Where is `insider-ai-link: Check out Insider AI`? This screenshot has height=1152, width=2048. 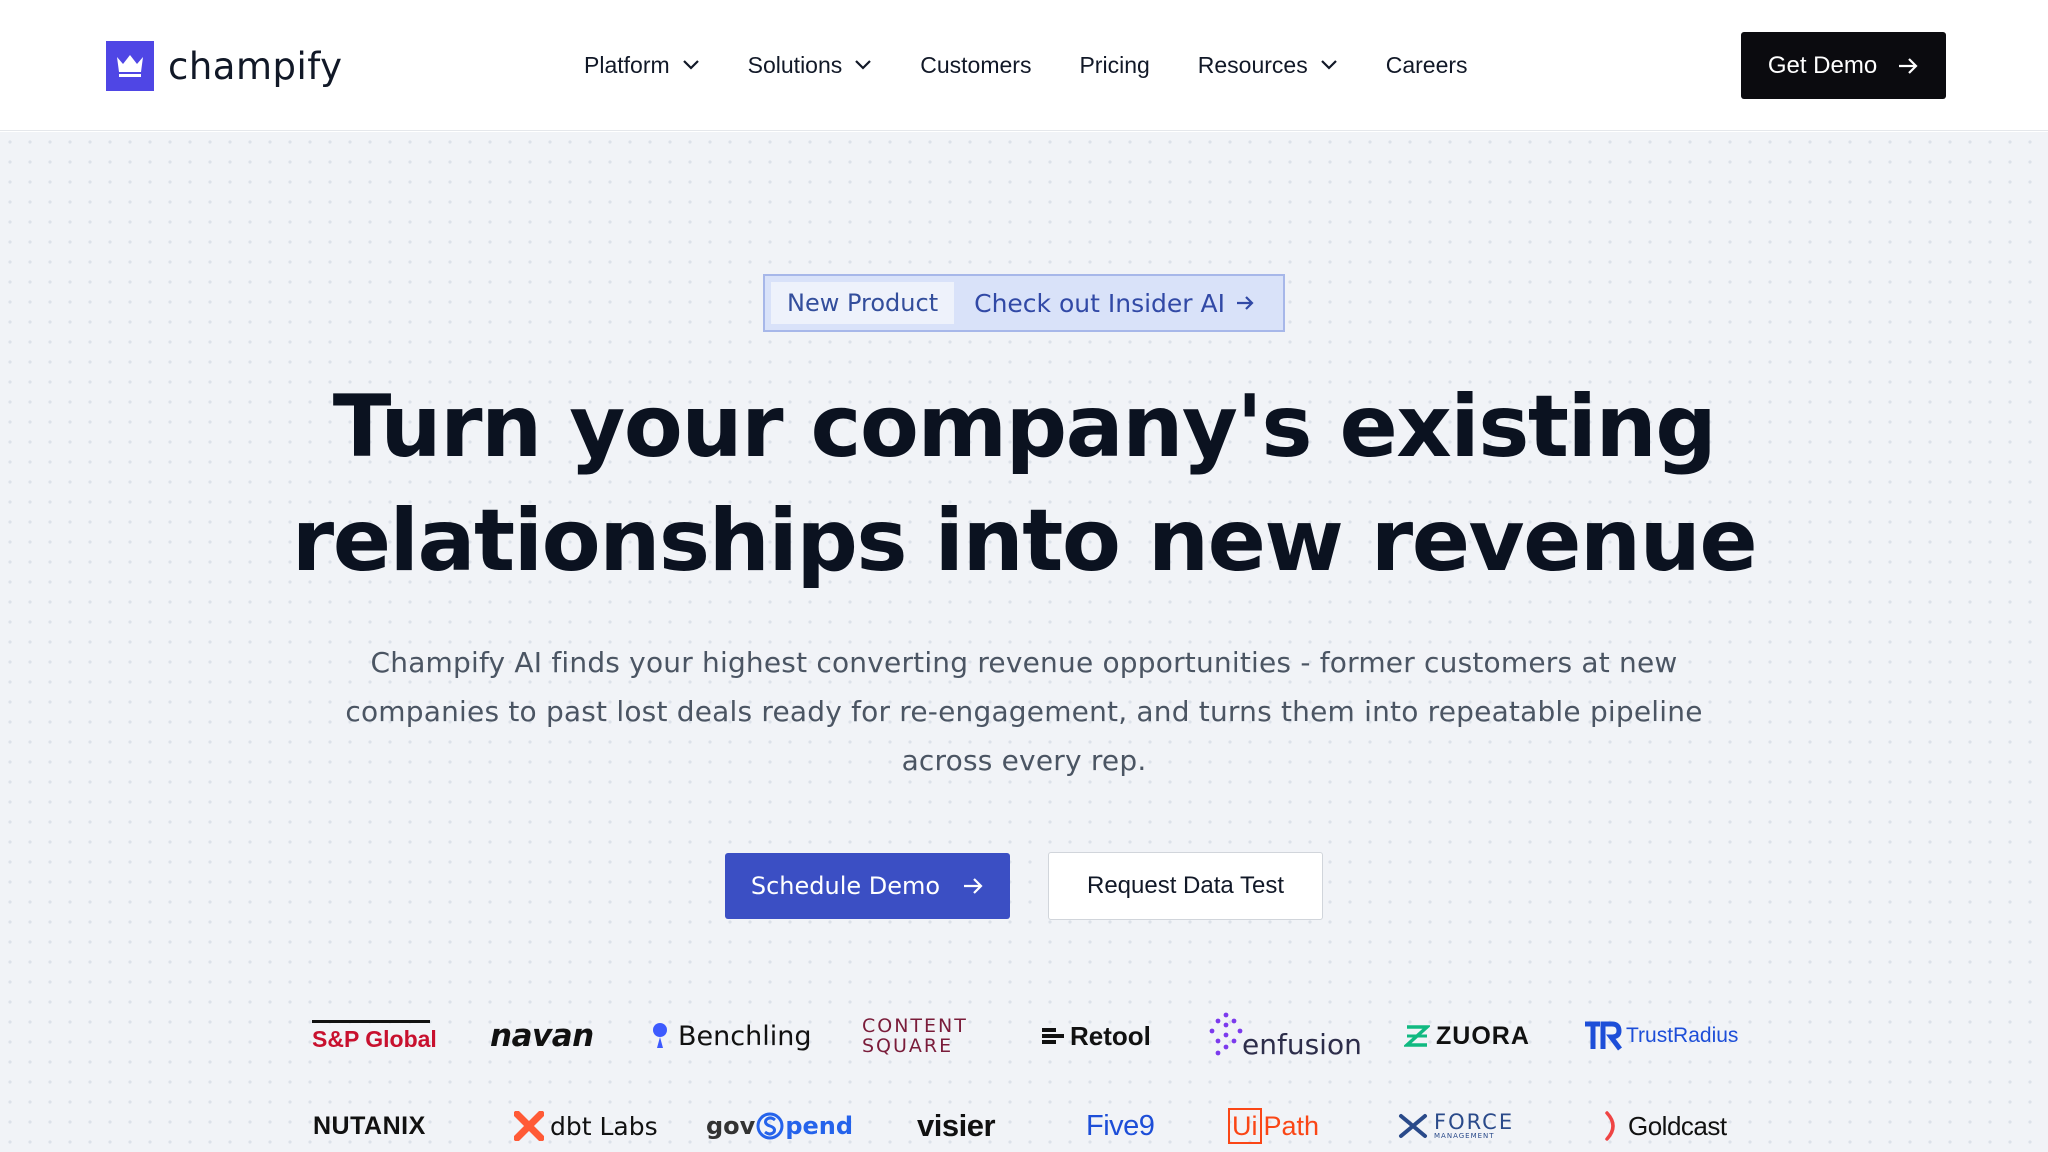
insider-ai-link: Check out Insider AI is located at coordinates (1114, 303).